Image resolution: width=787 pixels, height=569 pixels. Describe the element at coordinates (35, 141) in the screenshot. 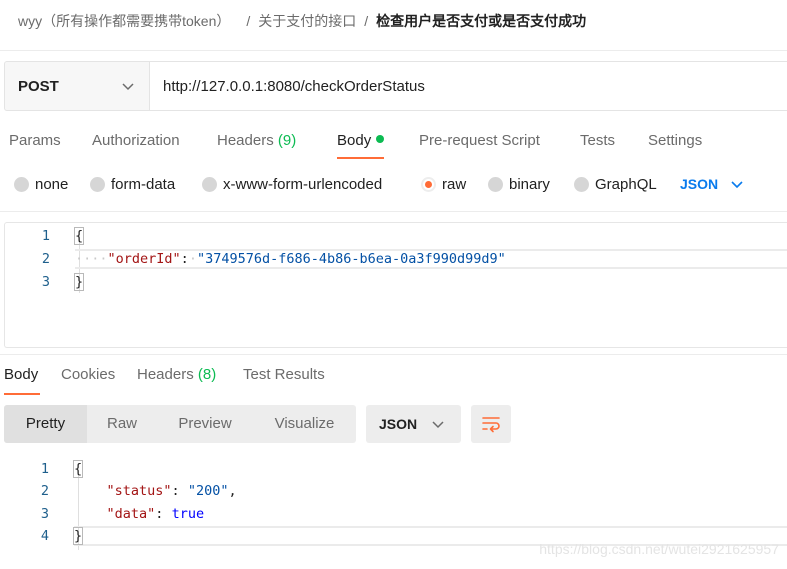

I see `tab-params: Params` at that location.